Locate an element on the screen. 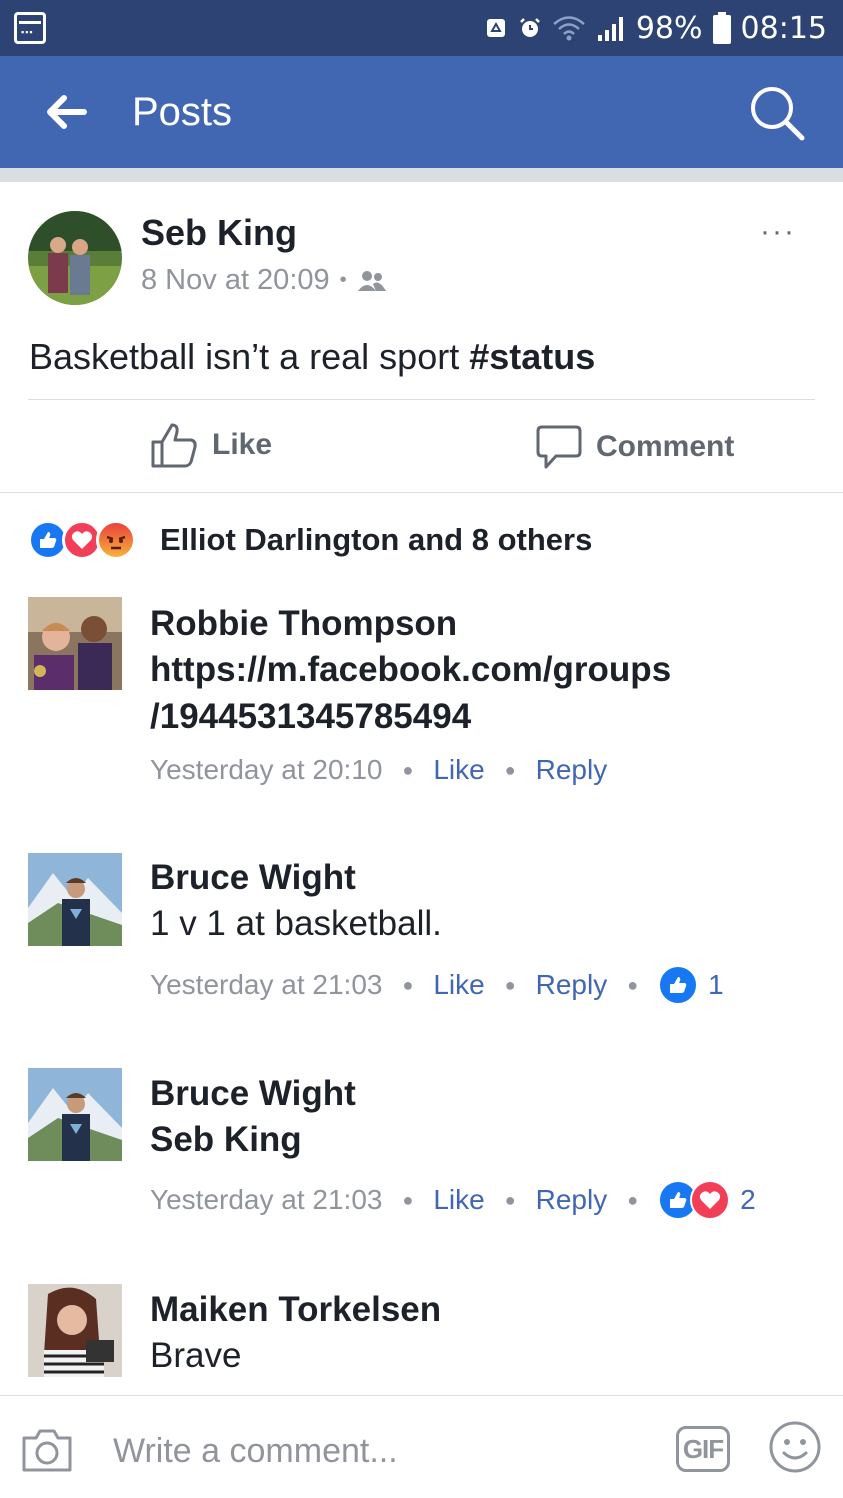  comment-composer: Write a comment... GIF is located at coordinates (421, 1446).